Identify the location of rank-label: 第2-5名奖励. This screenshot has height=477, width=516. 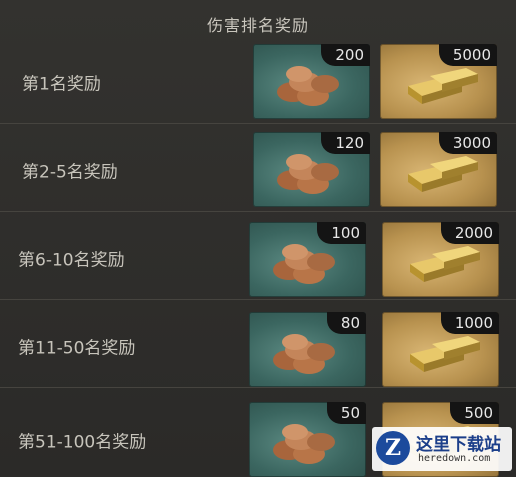
(70, 172).